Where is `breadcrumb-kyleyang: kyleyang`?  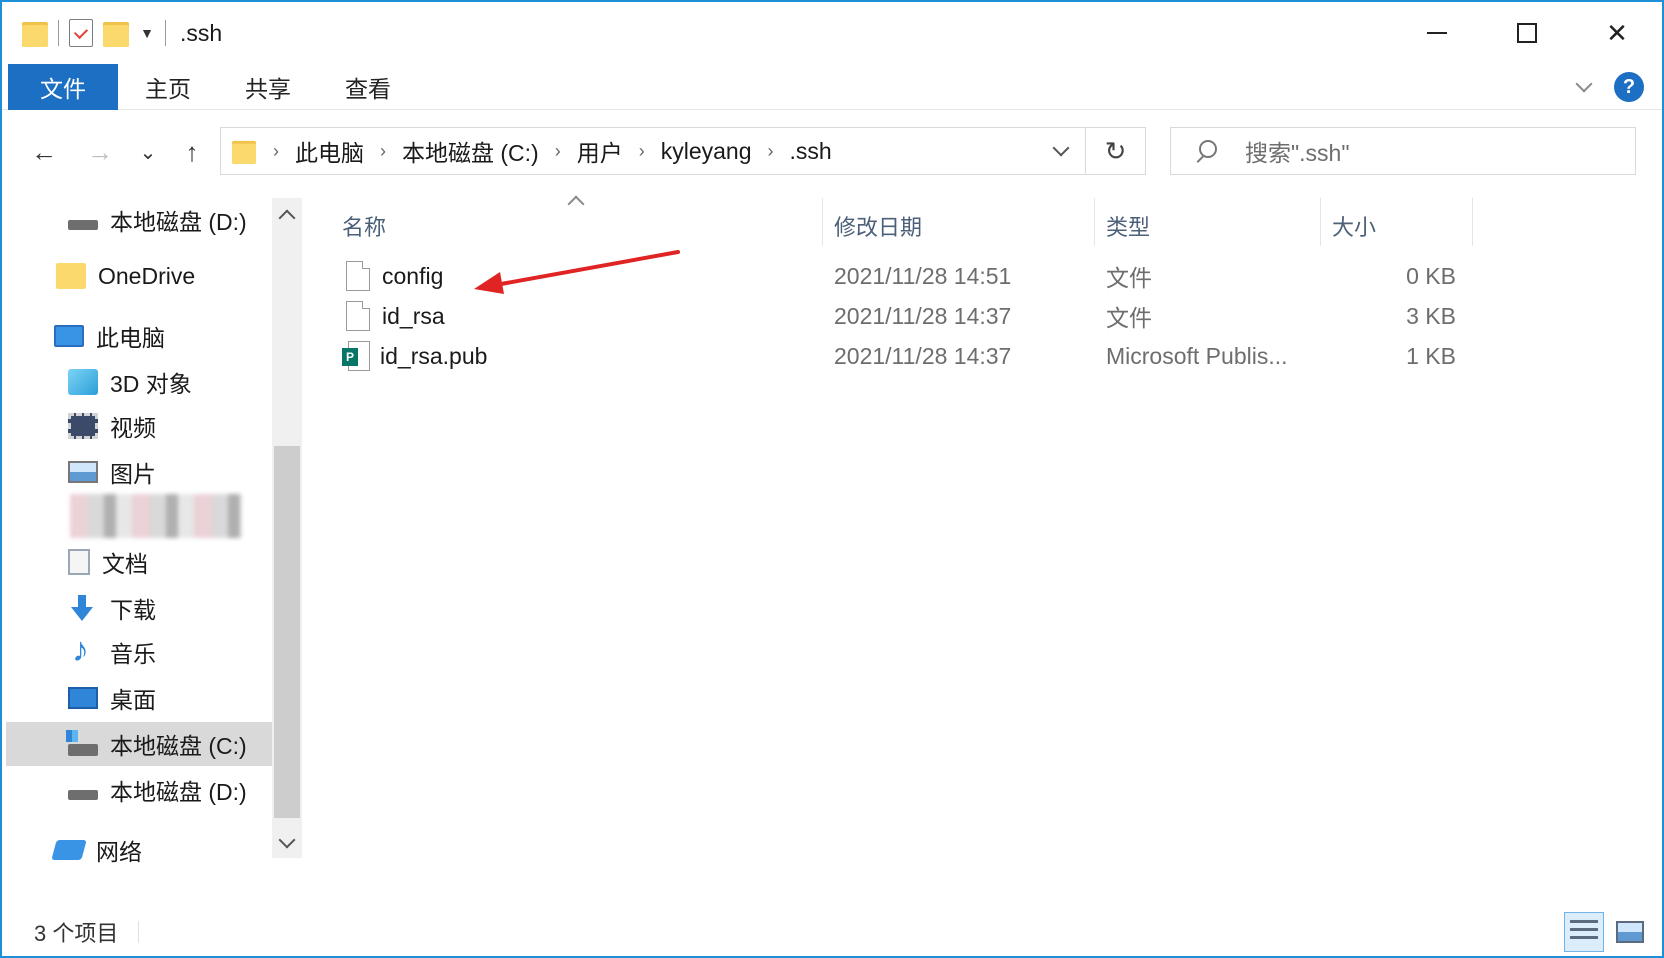 breadcrumb-kyleyang: kyleyang is located at coordinates (706, 151).